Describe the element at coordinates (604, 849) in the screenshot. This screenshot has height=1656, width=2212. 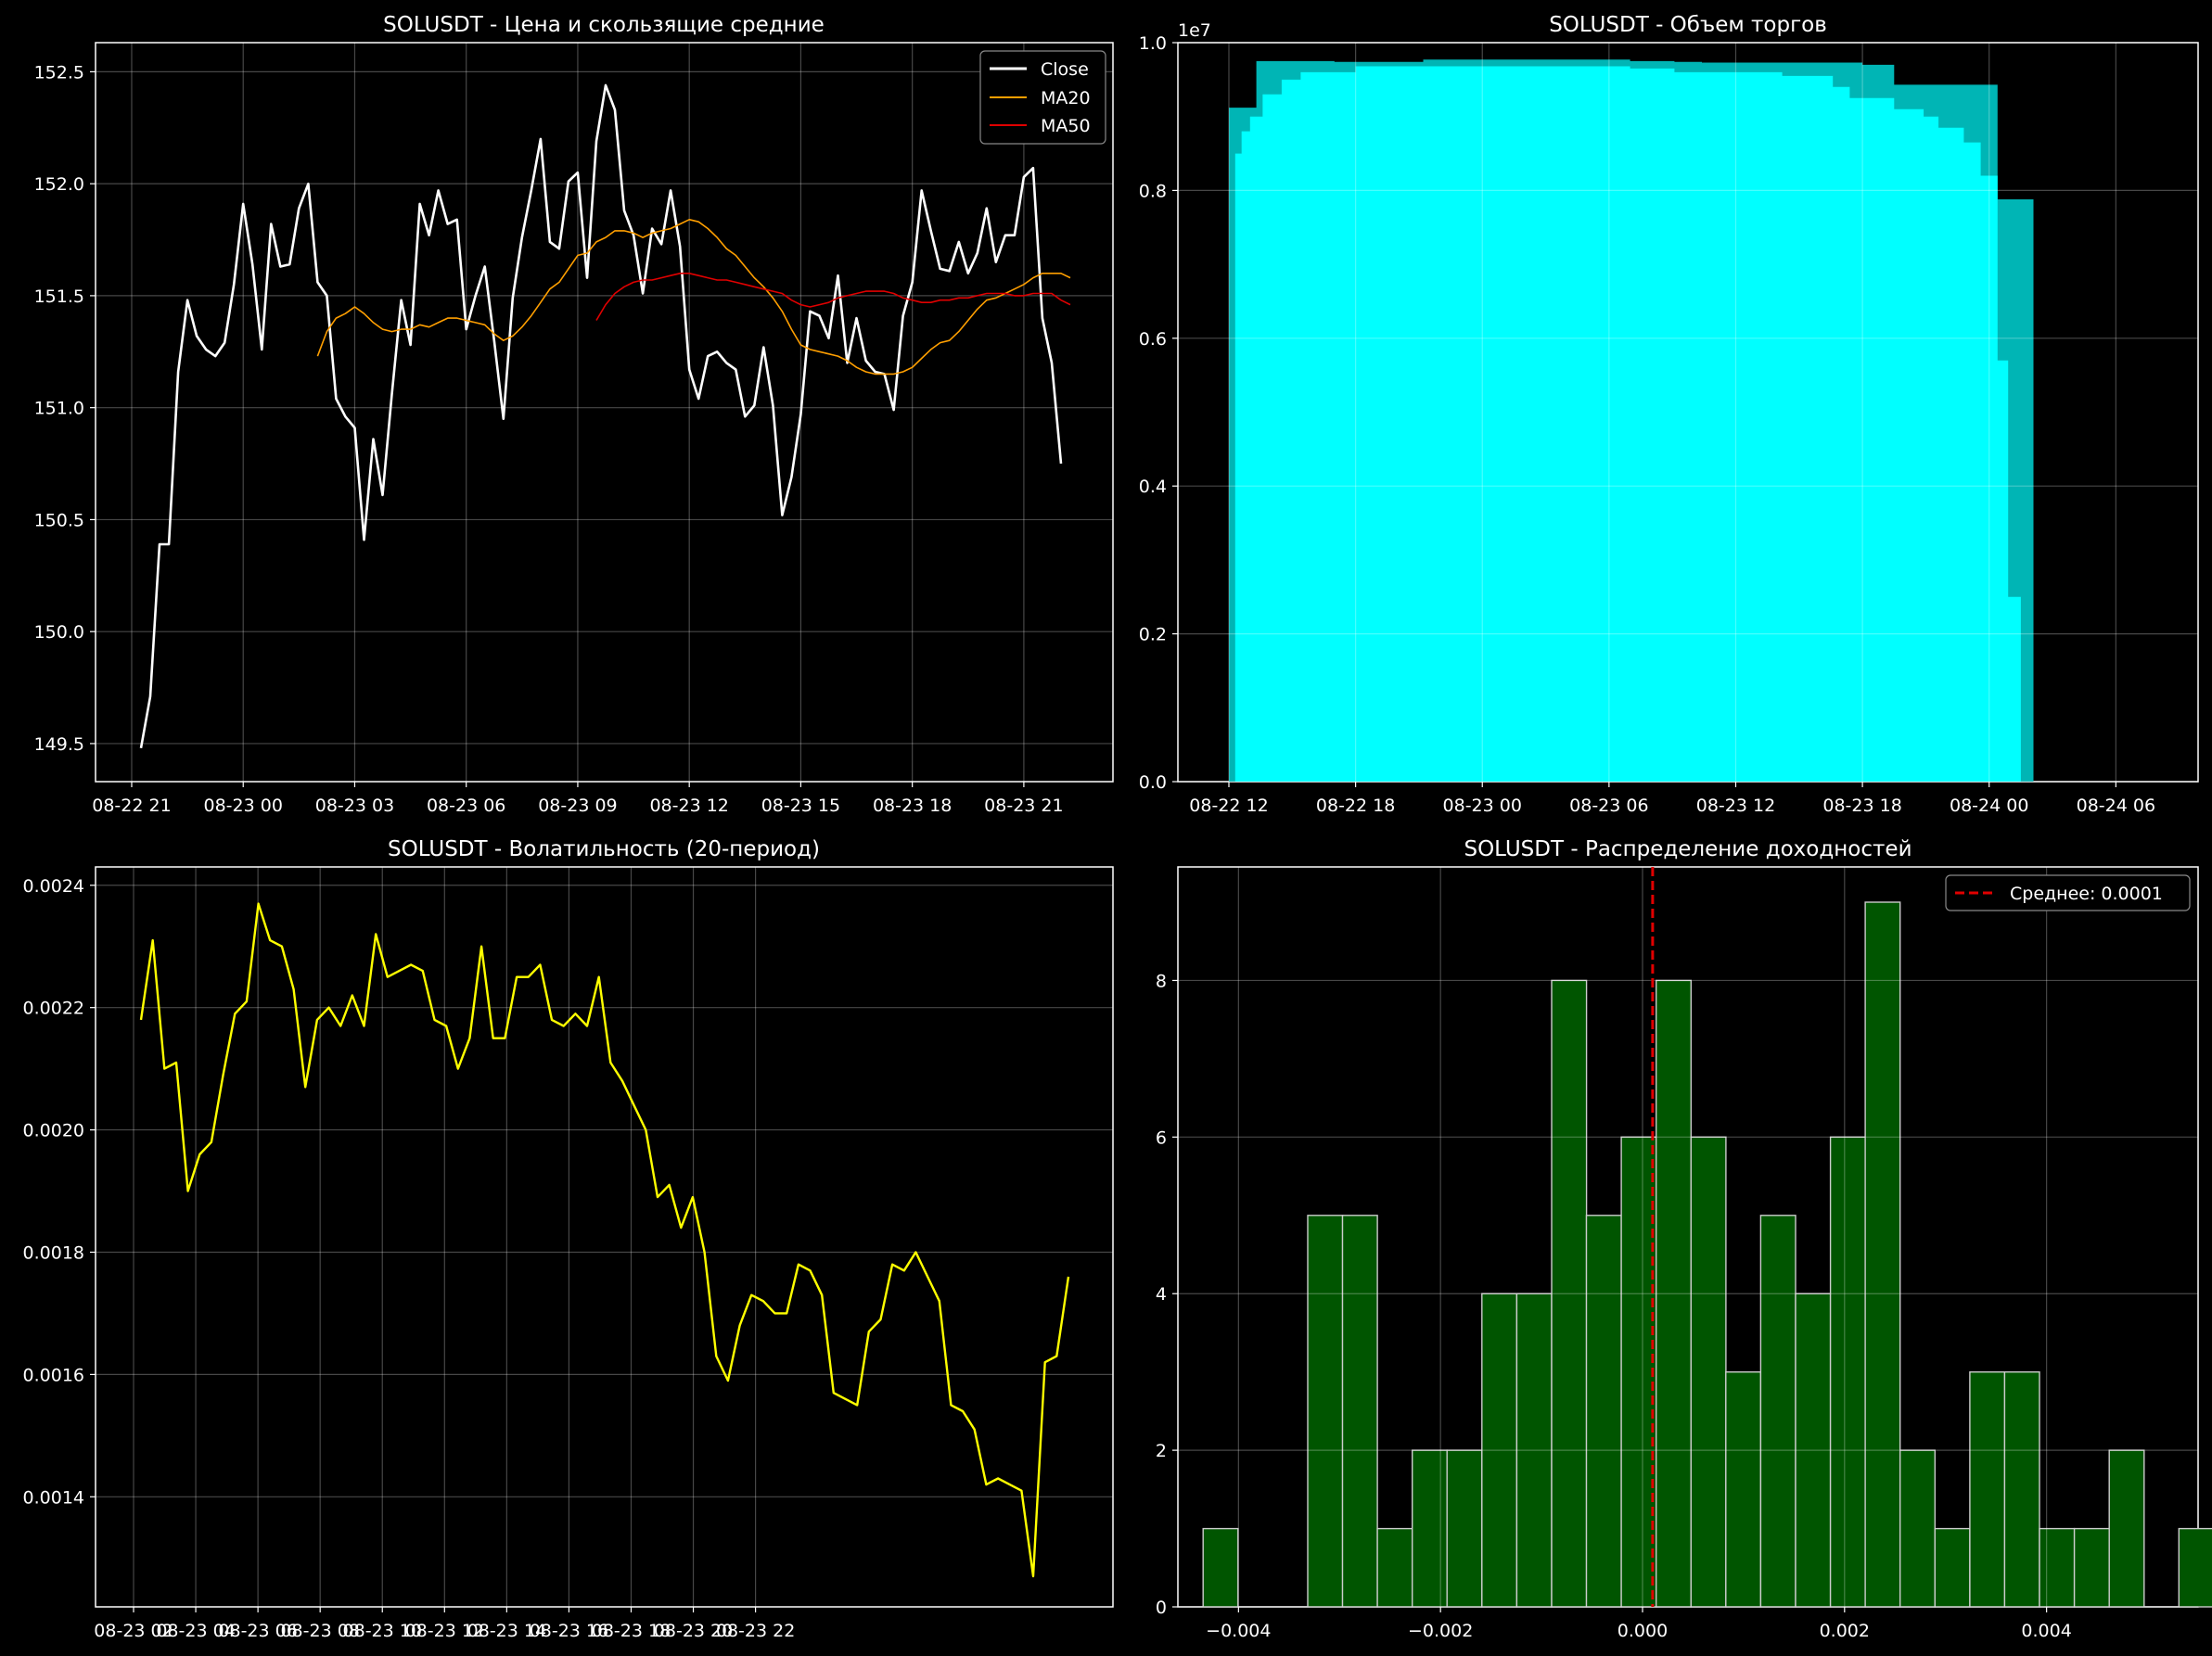
I see `volatility-chart-title: SOLUSDT - Волатильность (20-период)` at that location.